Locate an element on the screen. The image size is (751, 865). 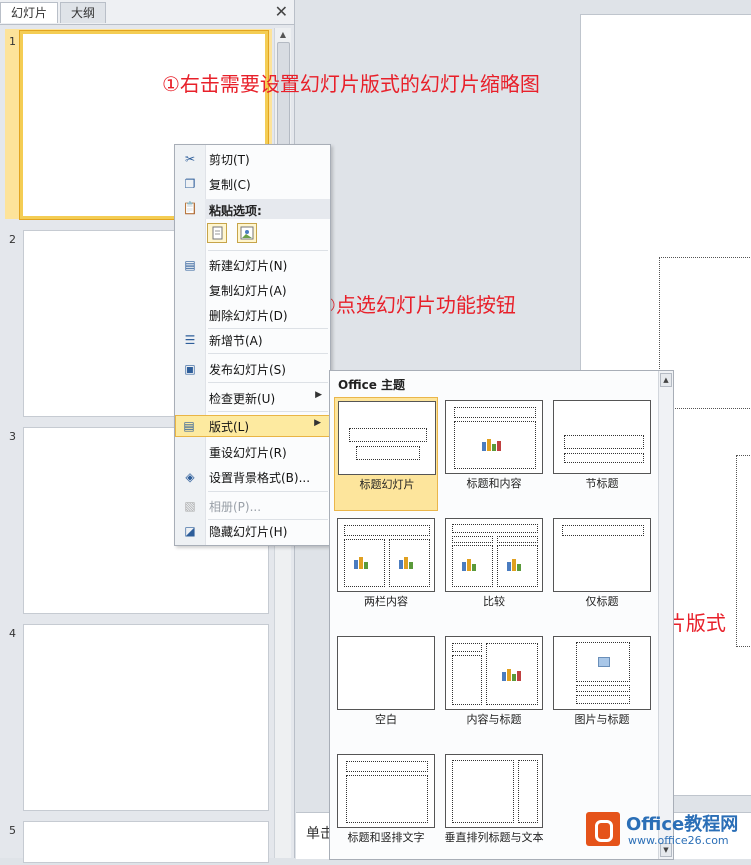
layout-vertical-title-and-text: 垂直排列标题与文本 is located at coordinates (494, 808).